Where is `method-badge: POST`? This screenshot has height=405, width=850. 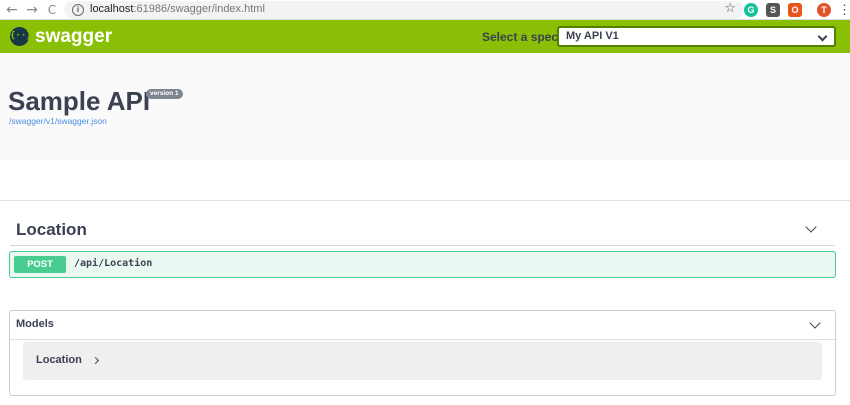
method-badge: POST is located at coordinates (40, 264).